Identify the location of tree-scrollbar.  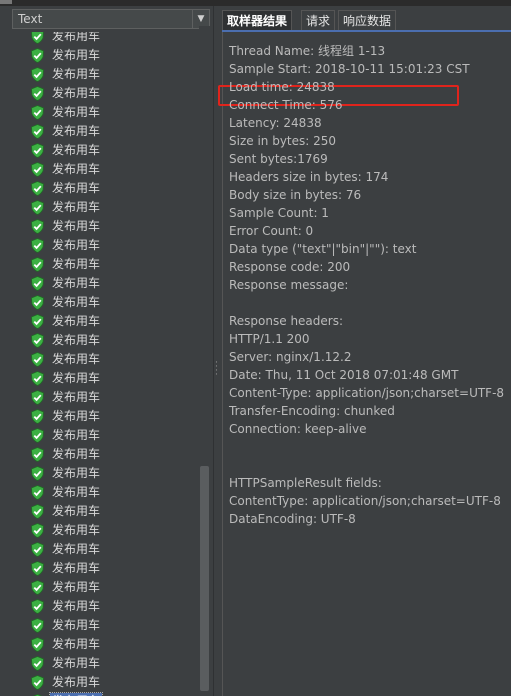
(204, 361).